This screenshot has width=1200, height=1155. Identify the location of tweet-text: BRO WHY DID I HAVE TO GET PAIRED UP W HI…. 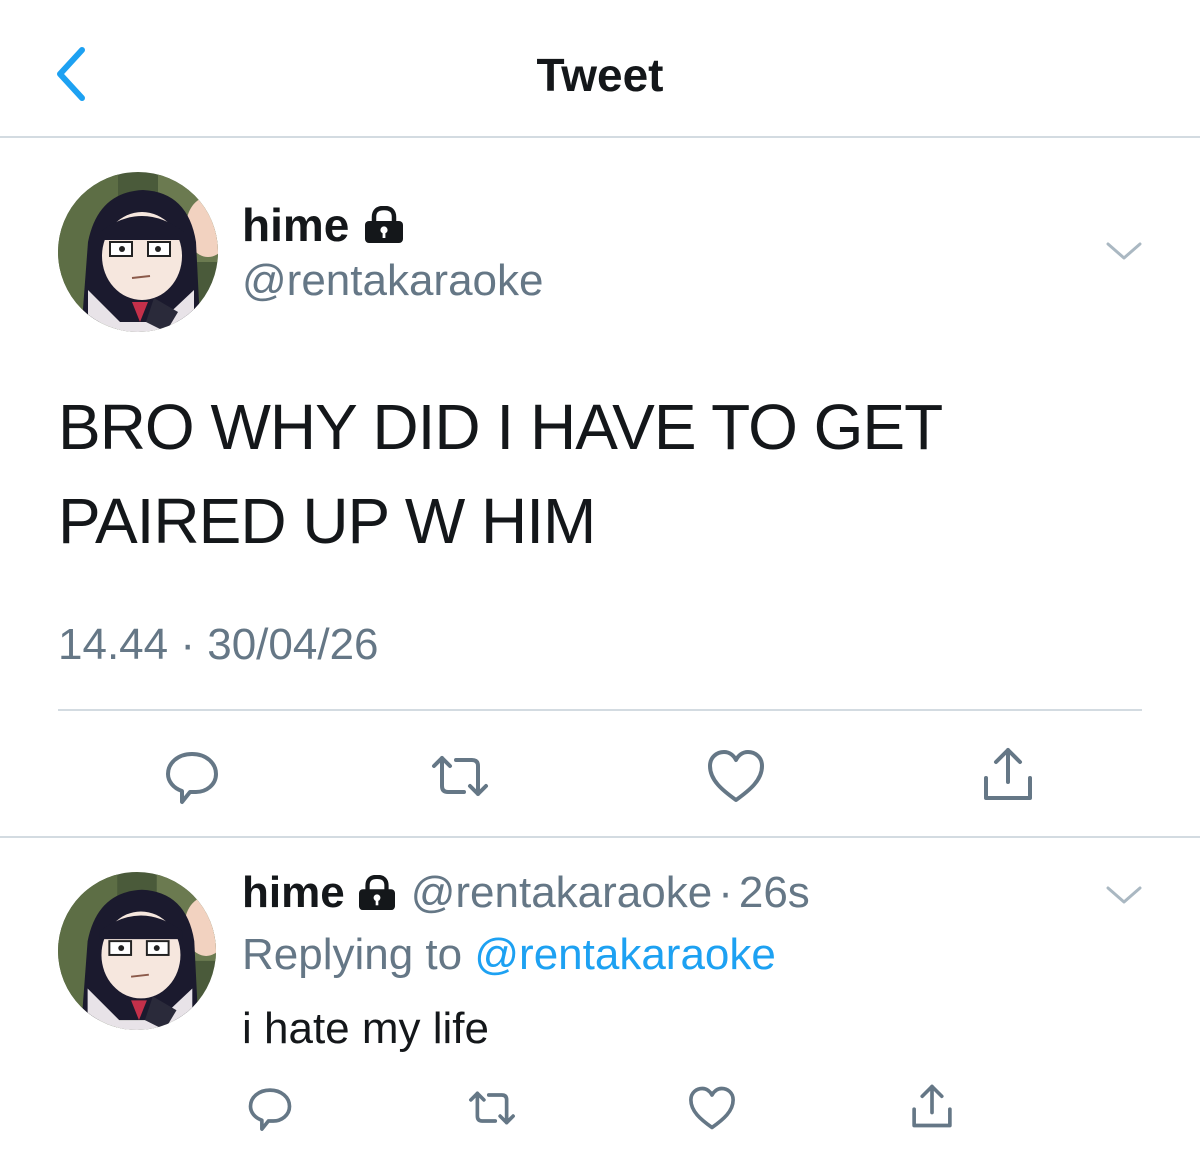
(500, 474).